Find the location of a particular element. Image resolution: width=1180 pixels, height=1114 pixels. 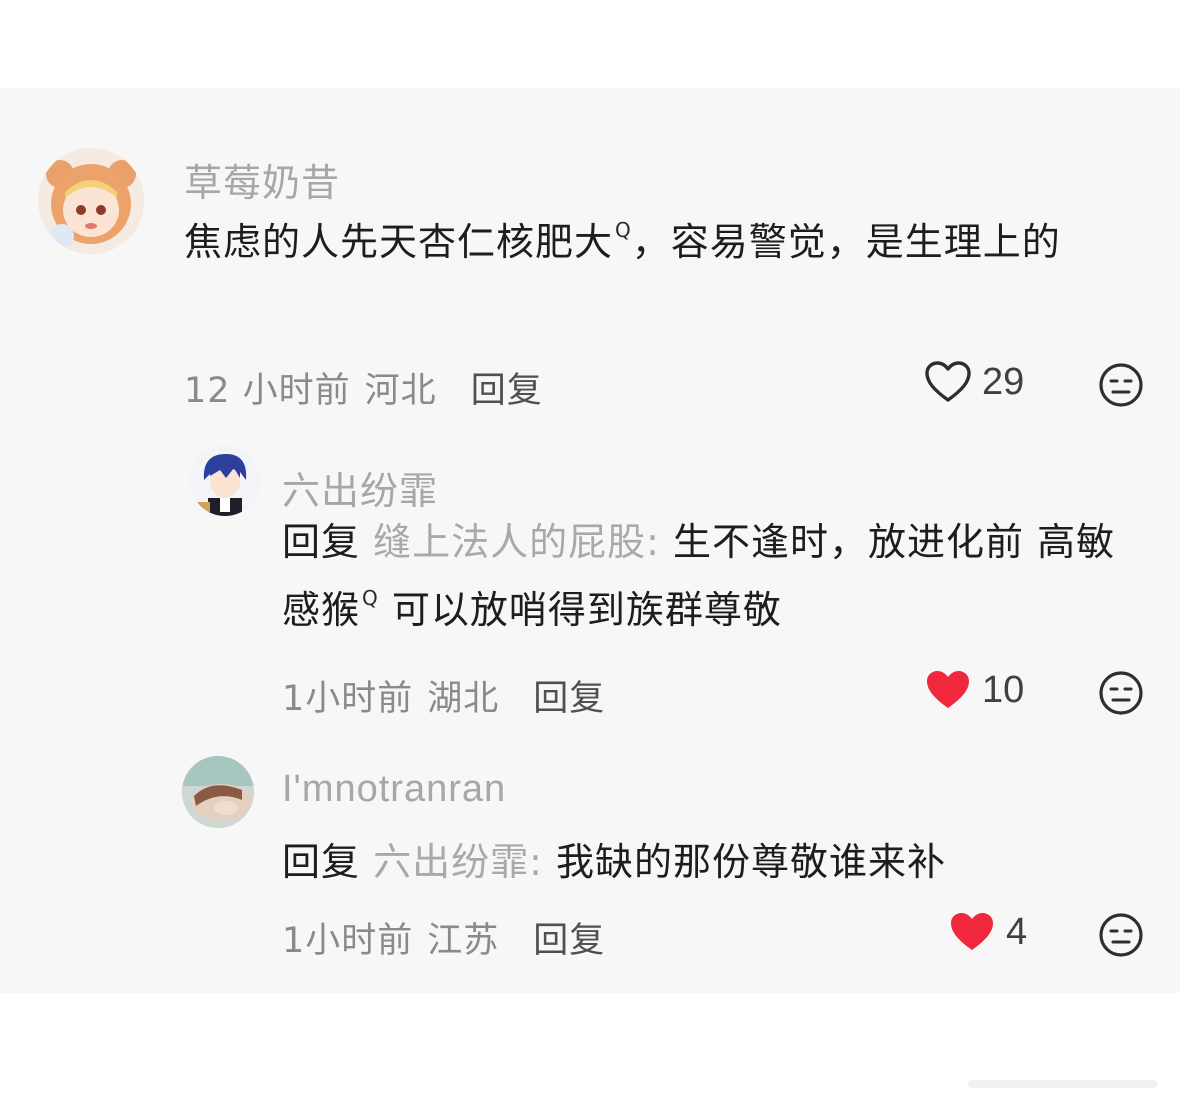

comment-text-part: 焦虑的人先天杏仁核肥大 is located at coordinates (399, 242).